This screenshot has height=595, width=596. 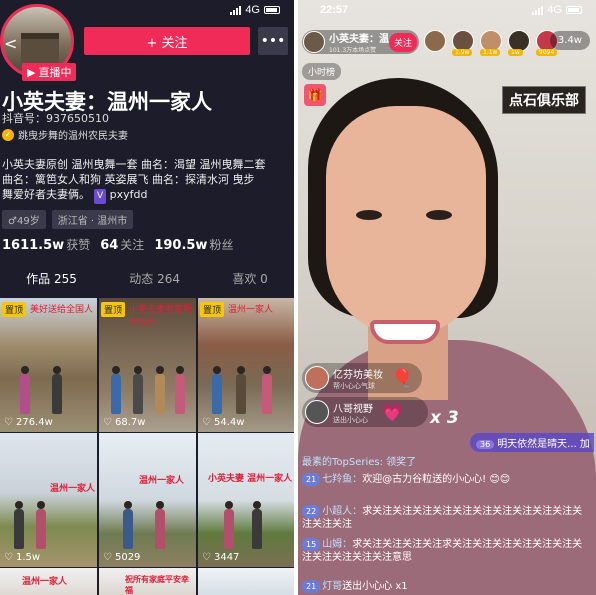 What do you see at coordinates (55, 118) in the screenshot?
I see `douyin-id: 抖音号：937650510` at bounding box center [55, 118].